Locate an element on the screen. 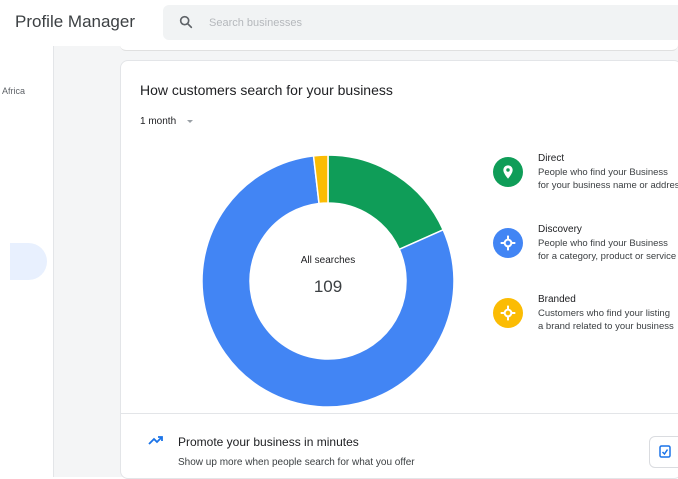  chevron-down-icon is located at coordinates (190, 121).